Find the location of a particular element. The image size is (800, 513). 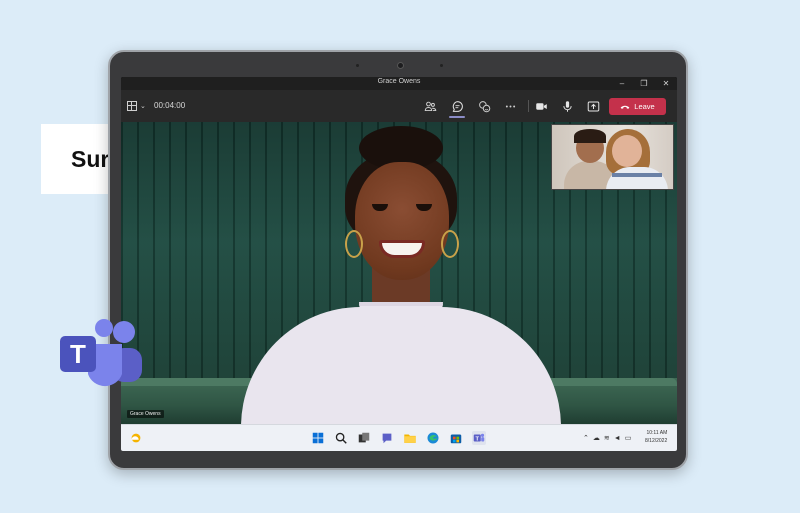

self-view-video is located at coordinates (612, 157).